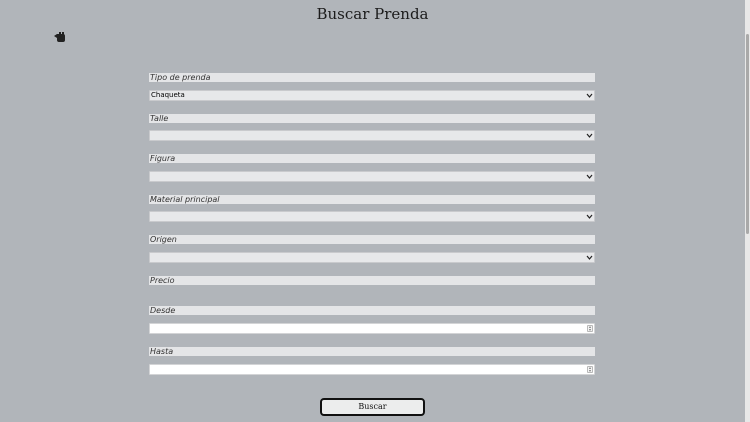  Describe the element at coordinates (372, 369) in the screenshot. I see `hasta-input` at that location.